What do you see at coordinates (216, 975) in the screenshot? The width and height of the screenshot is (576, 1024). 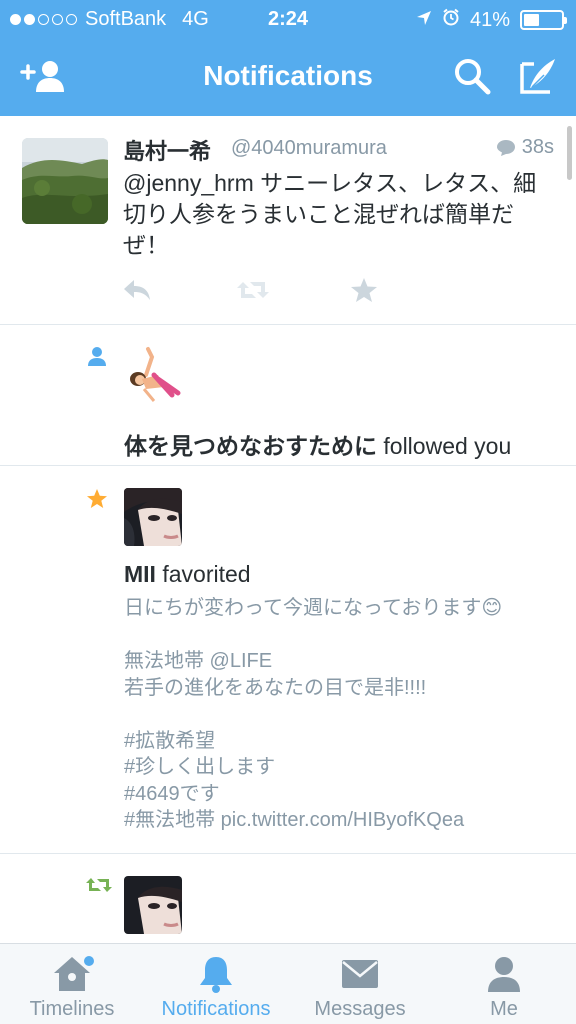 I see `bell-icon` at bounding box center [216, 975].